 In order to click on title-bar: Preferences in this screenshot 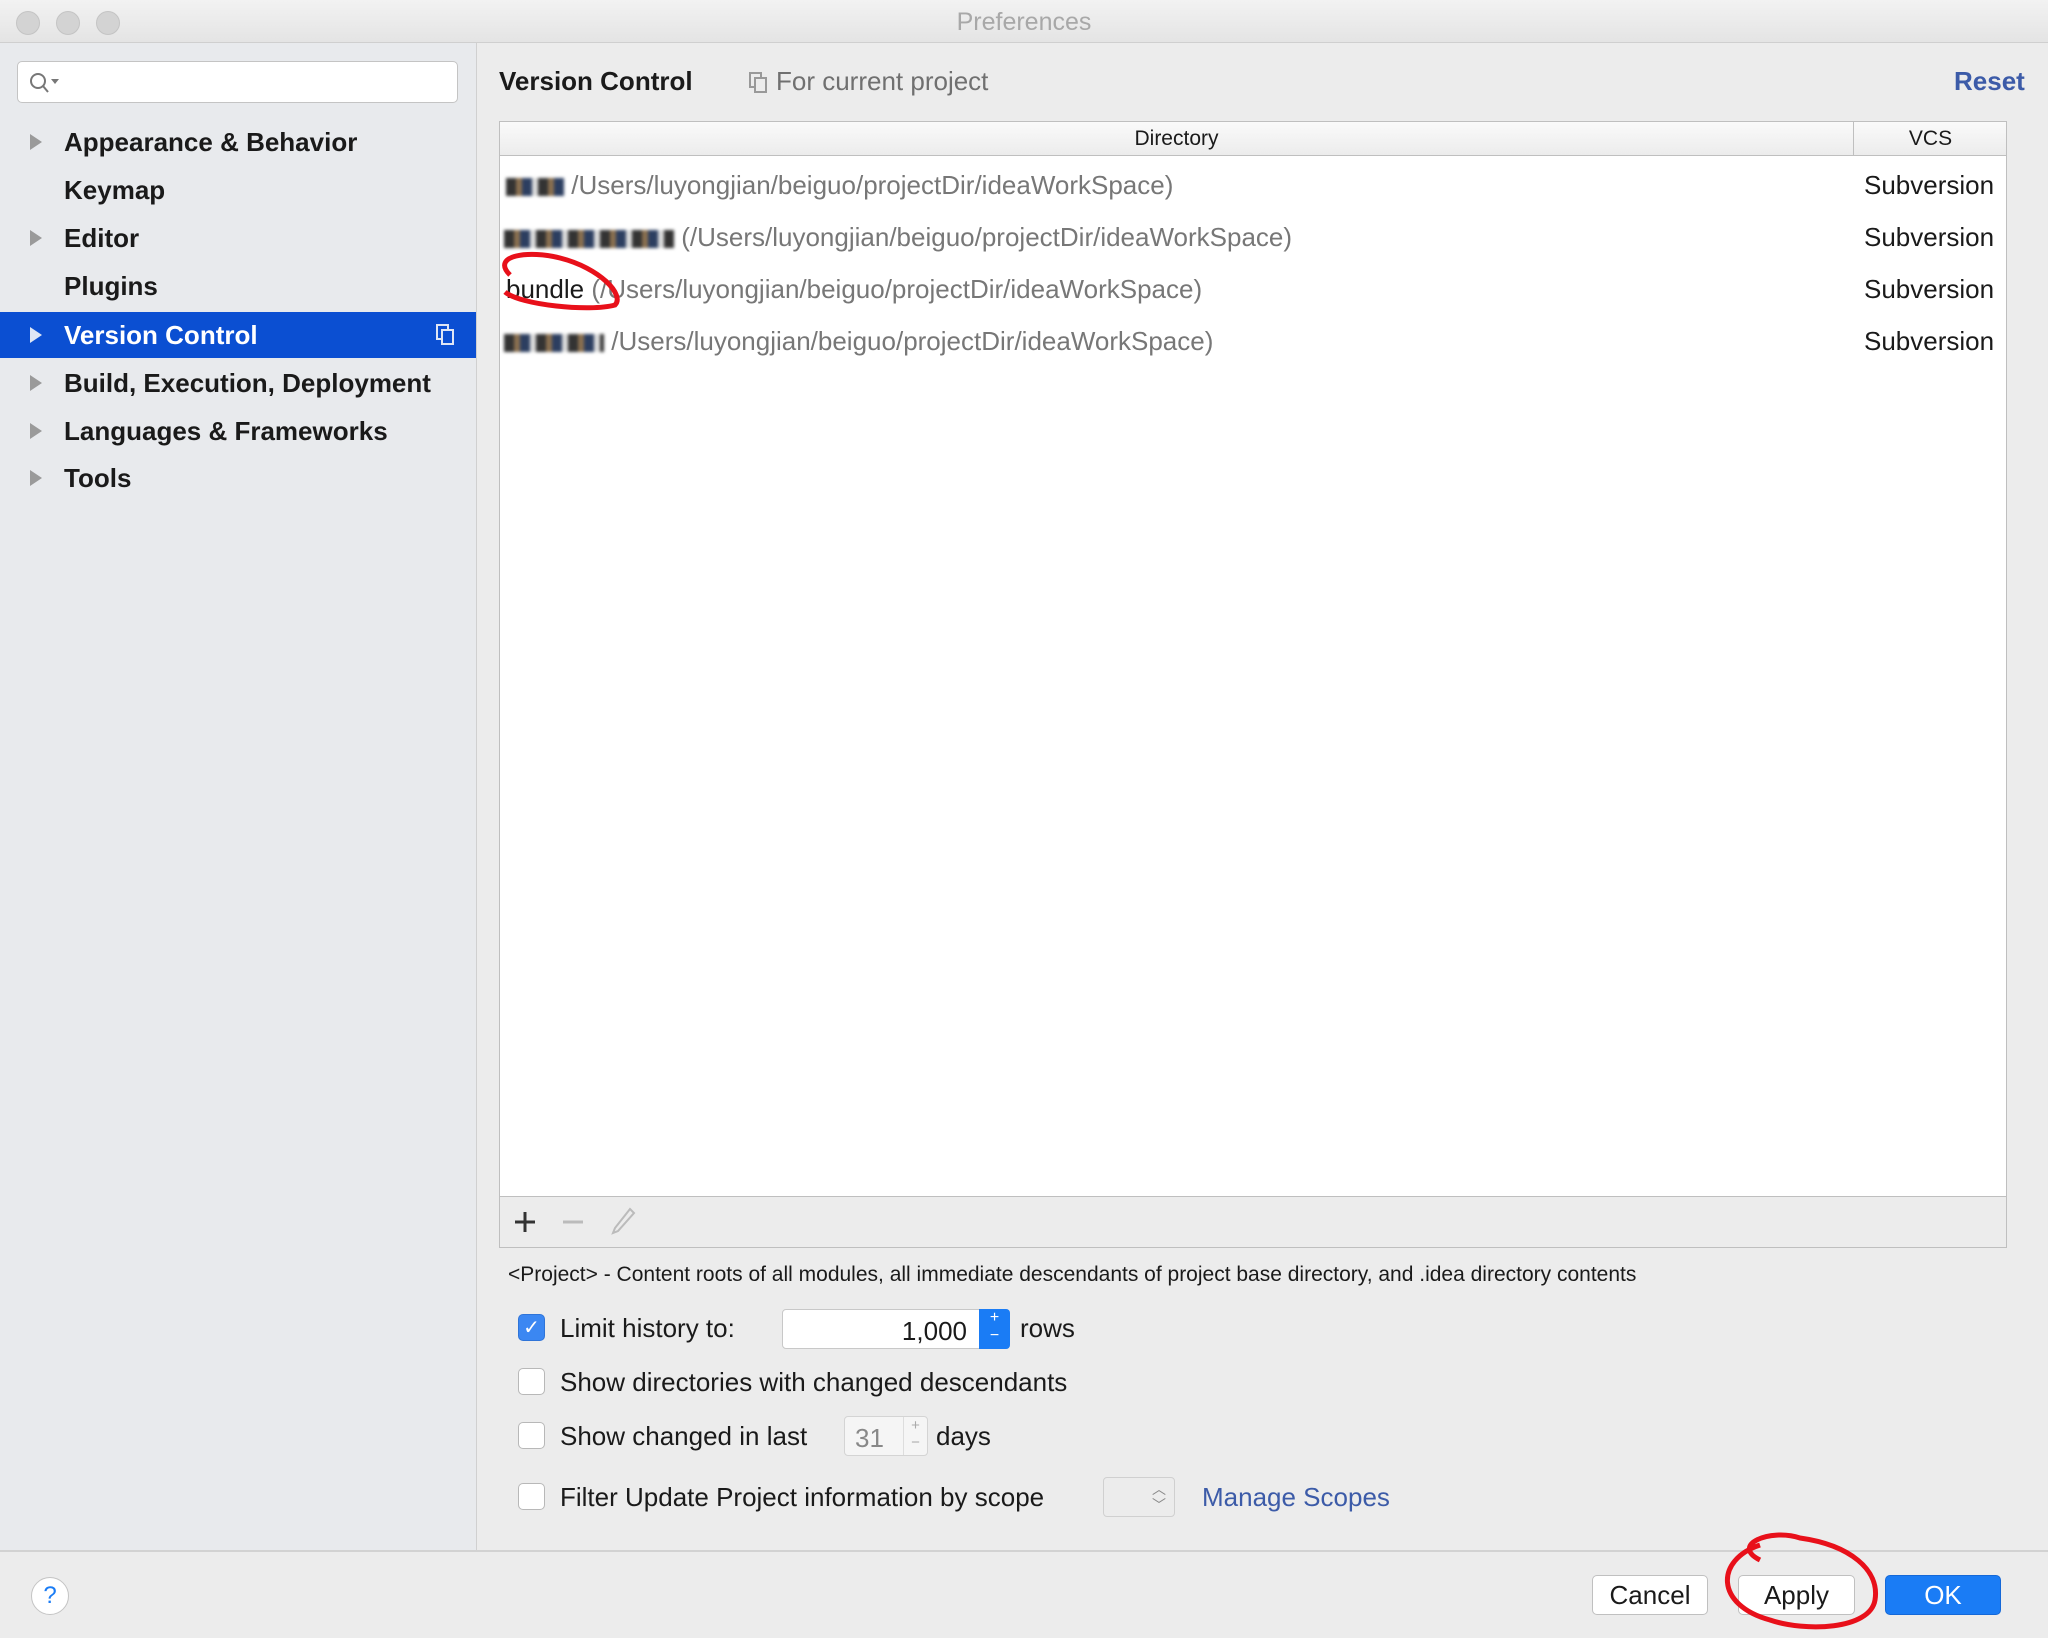, I will do `click(1024, 21)`.